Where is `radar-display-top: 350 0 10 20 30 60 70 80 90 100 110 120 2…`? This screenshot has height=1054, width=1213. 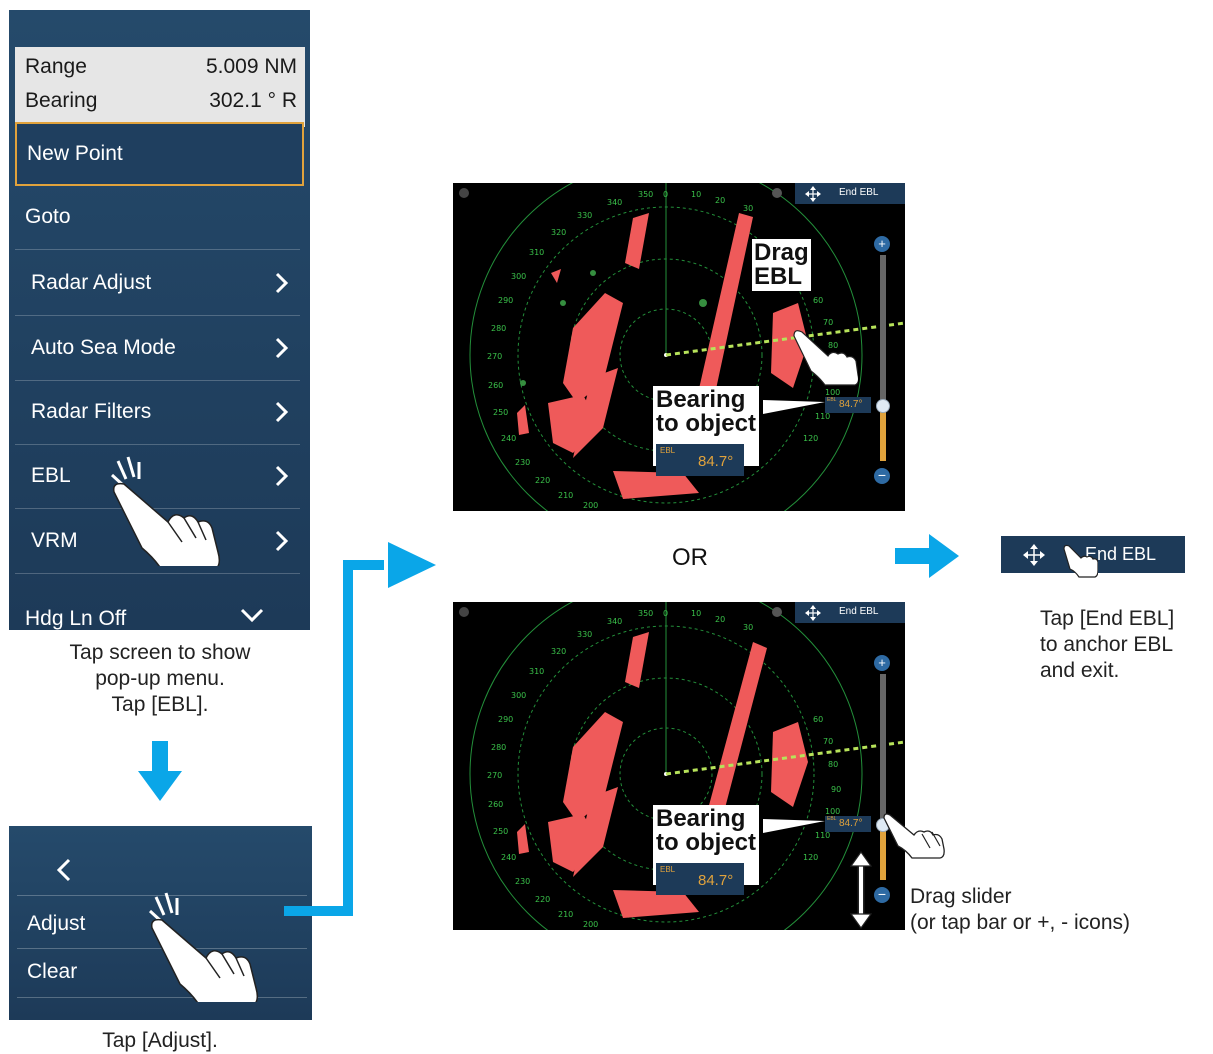
radar-display-top: 350 0 10 20 30 60 70 80 90 100 110 120 2… is located at coordinates (679, 347).